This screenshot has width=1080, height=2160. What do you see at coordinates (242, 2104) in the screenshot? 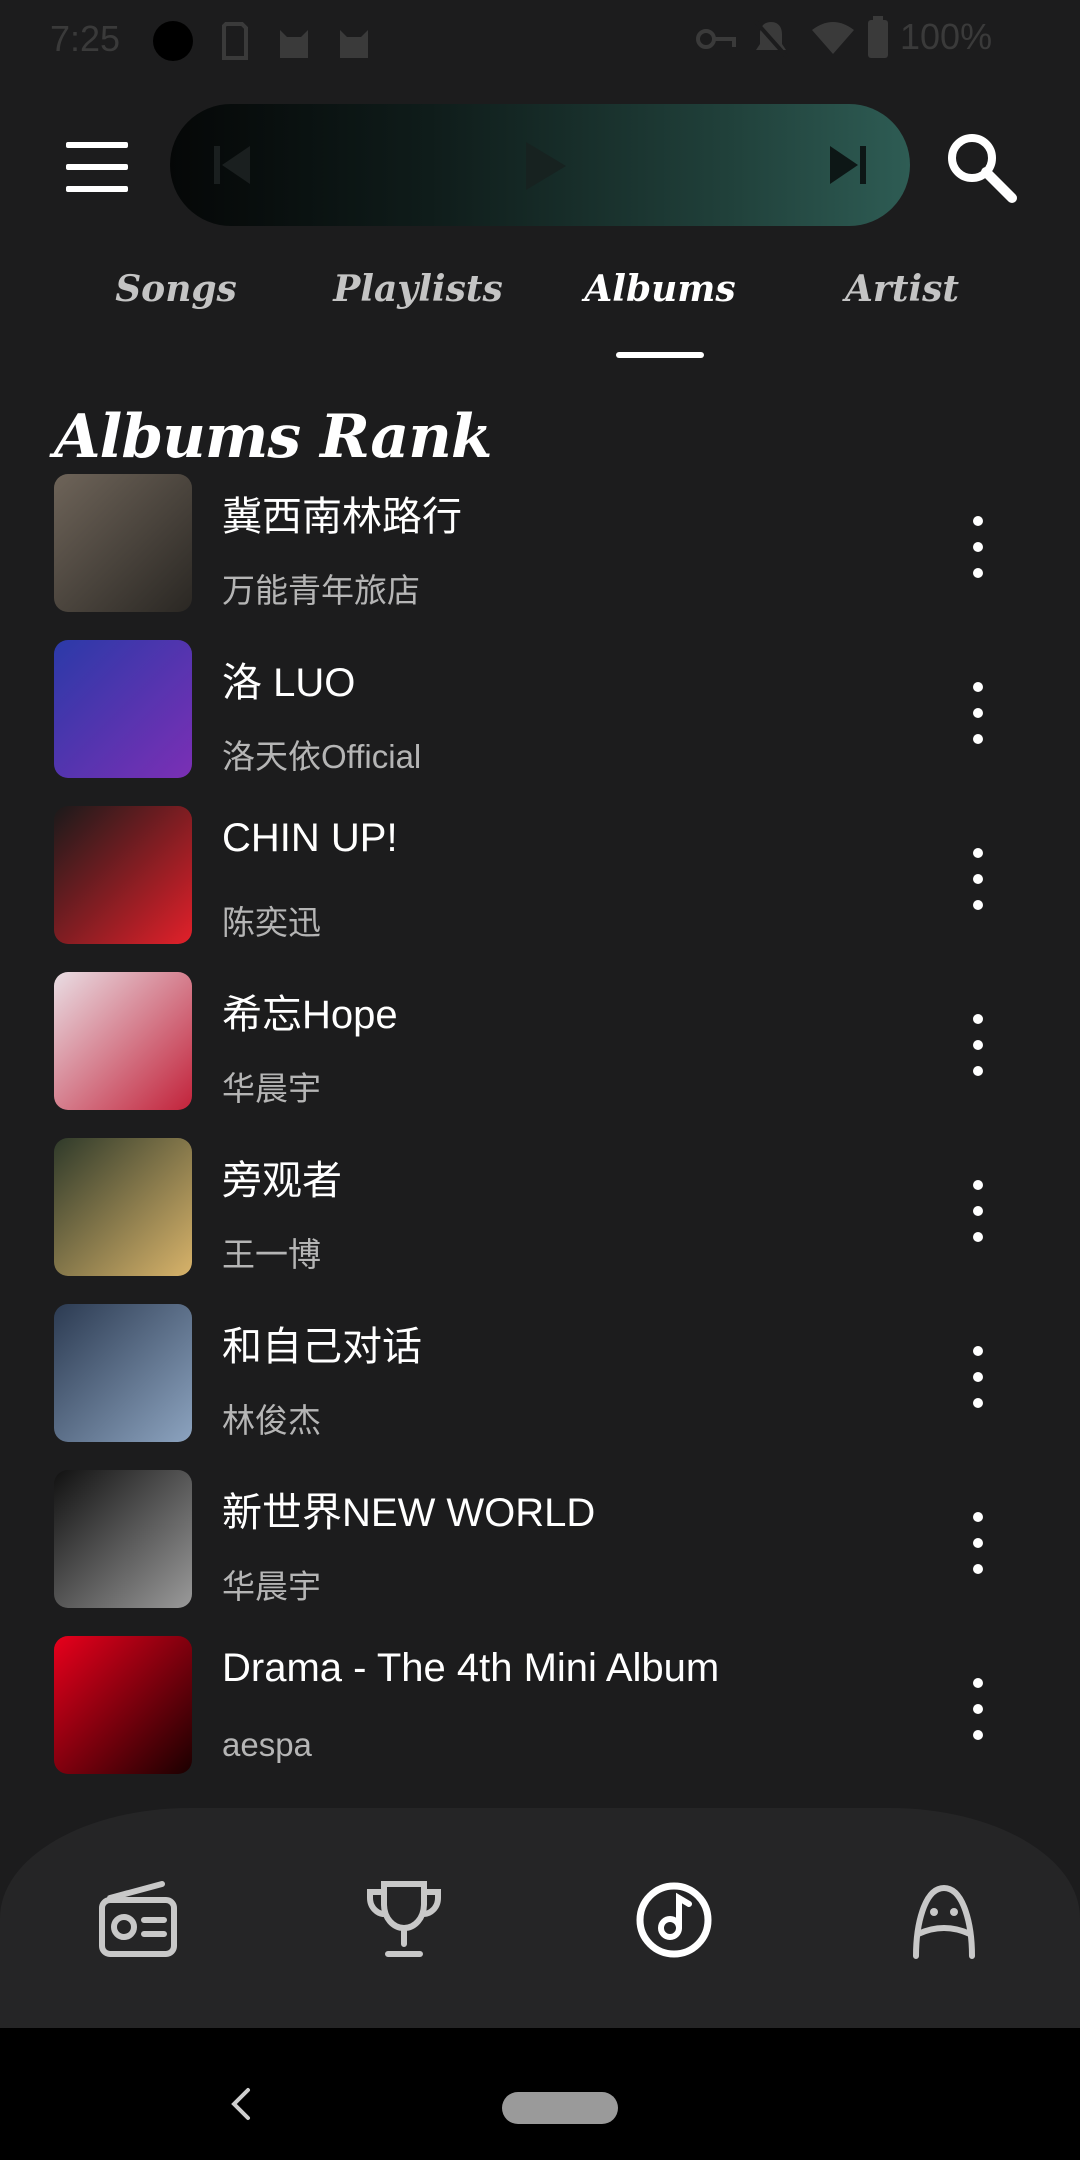
I see `back-icon` at bounding box center [242, 2104].